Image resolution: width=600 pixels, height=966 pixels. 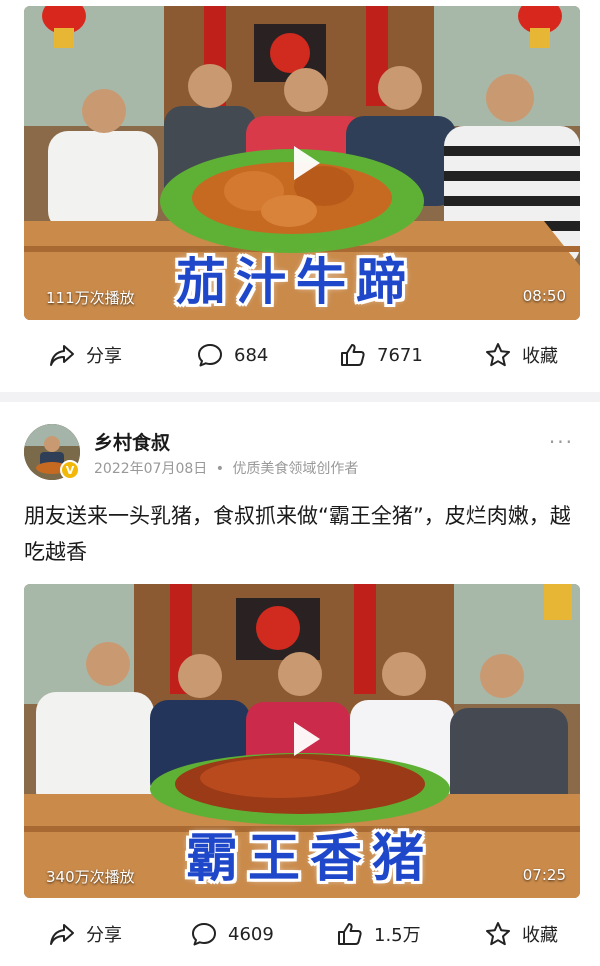 I want to click on author-name: 乡村食叔, so click(x=132, y=441).